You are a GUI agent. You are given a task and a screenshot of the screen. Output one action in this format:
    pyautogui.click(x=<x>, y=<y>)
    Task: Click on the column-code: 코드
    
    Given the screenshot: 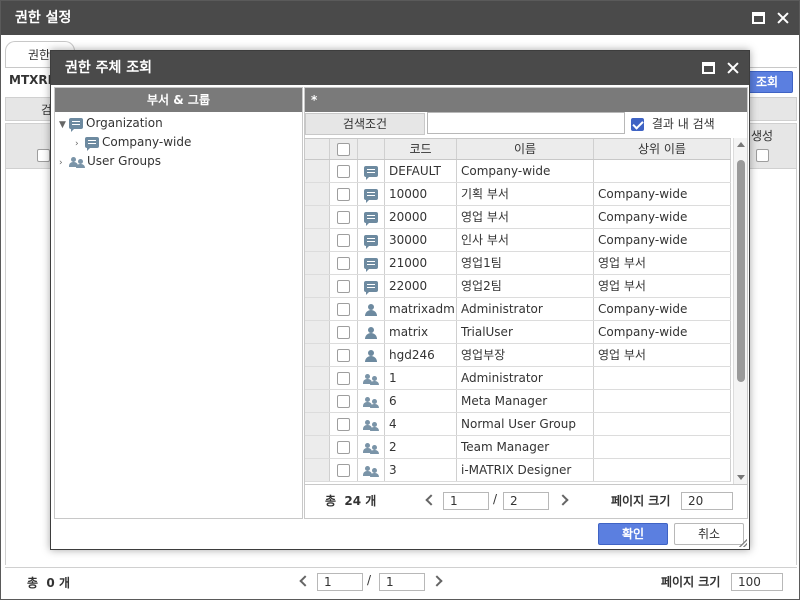 What is the action you would take?
    pyautogui.click(x=421, y=149)
    